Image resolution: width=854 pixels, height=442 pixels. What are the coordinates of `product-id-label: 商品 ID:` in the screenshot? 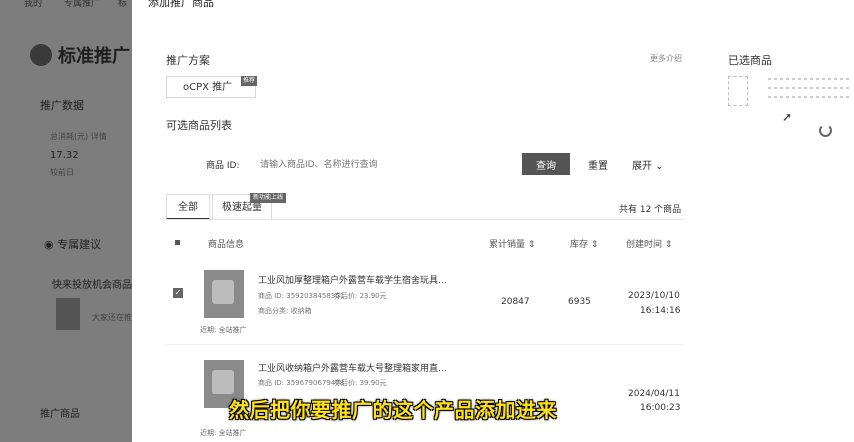 It's located at (223, 166).